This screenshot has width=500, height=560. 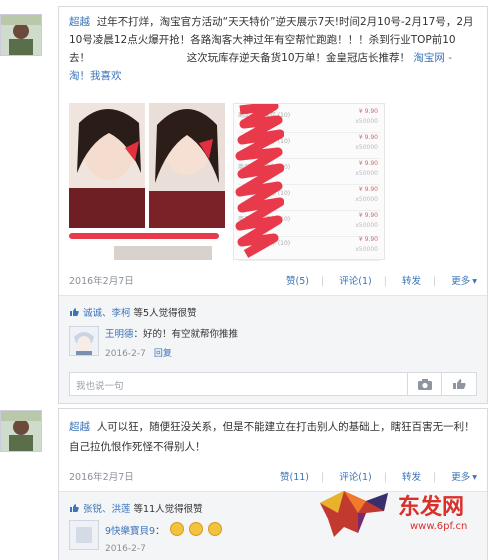 I want to click on likes-summary: 诚诚、李柯 等5人觉得很赞, so click(x=133, y=312).